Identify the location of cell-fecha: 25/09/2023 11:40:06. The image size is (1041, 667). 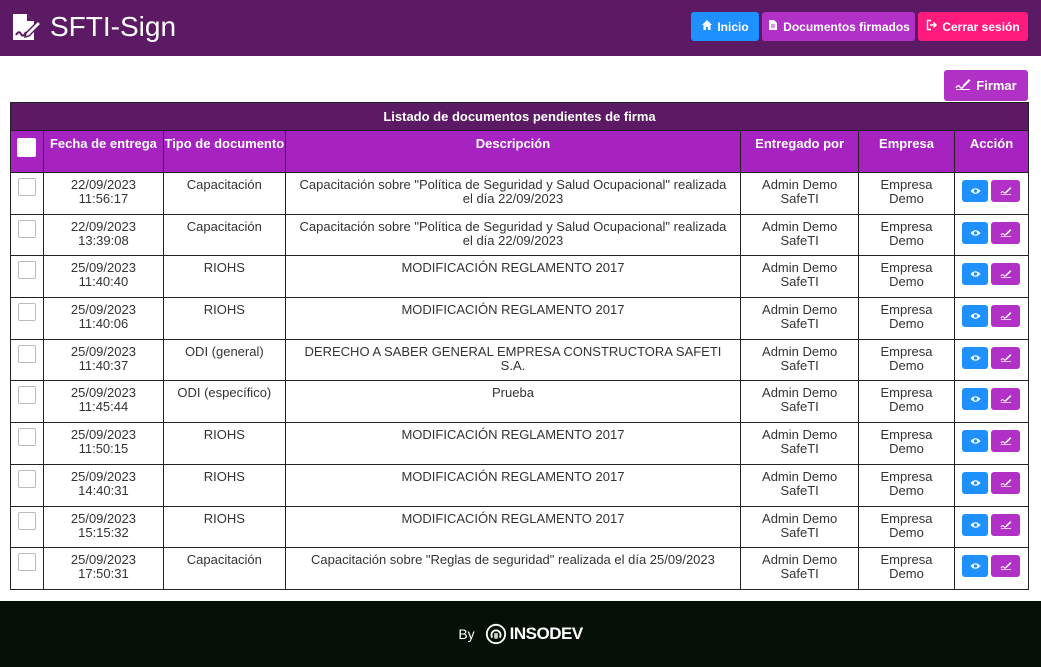
(103, 318).